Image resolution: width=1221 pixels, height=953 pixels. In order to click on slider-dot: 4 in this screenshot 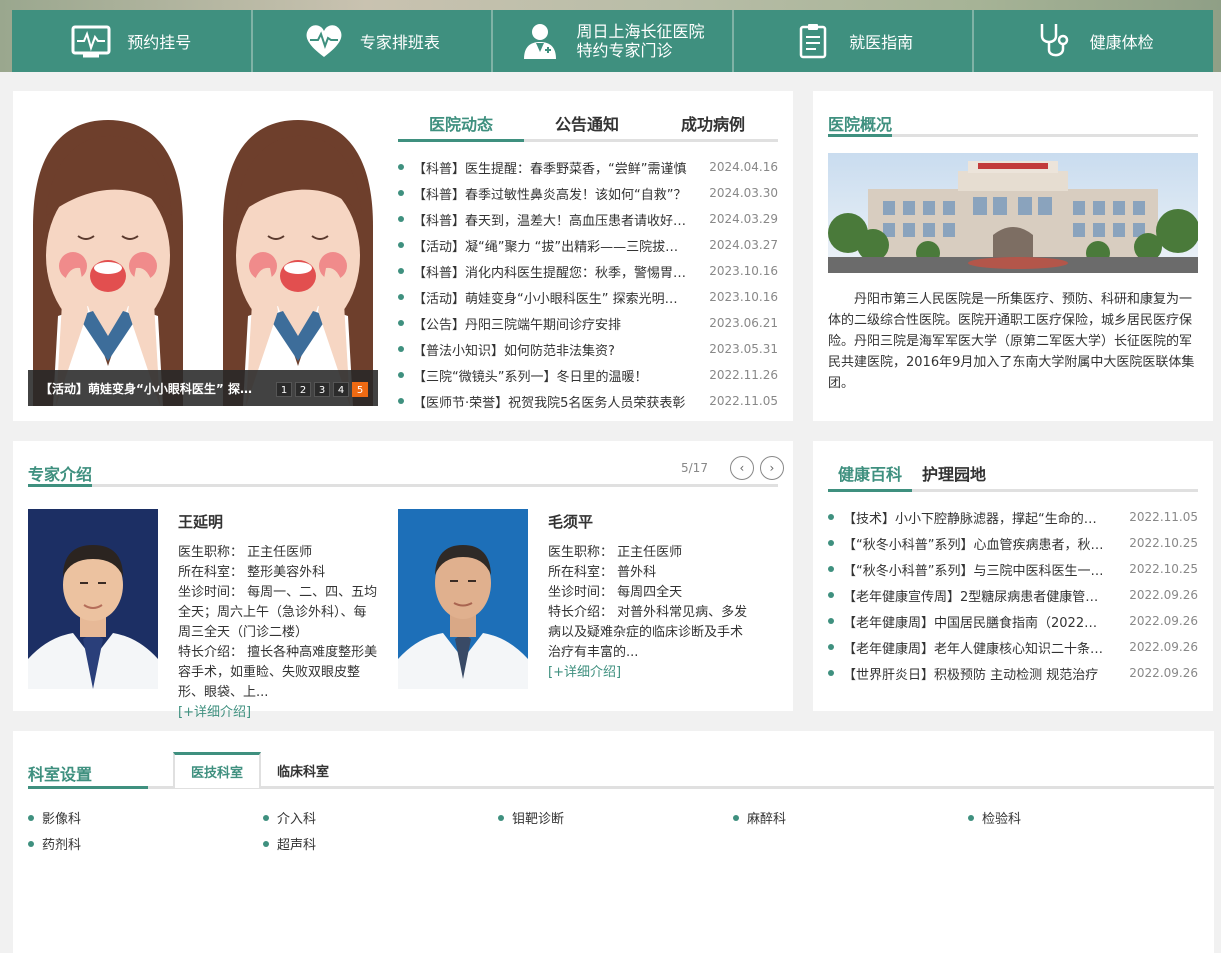, I will do `click(341, 389)`.